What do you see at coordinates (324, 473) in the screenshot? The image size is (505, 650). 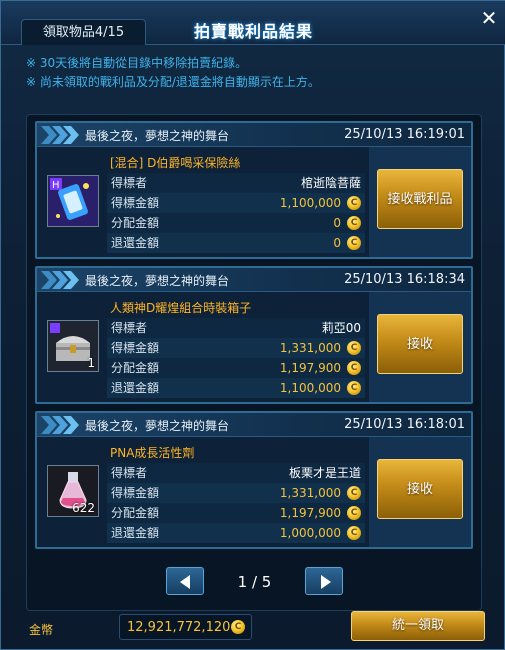 I see `winner-name: 板栗才是王道` at bounding box center [324, 473].